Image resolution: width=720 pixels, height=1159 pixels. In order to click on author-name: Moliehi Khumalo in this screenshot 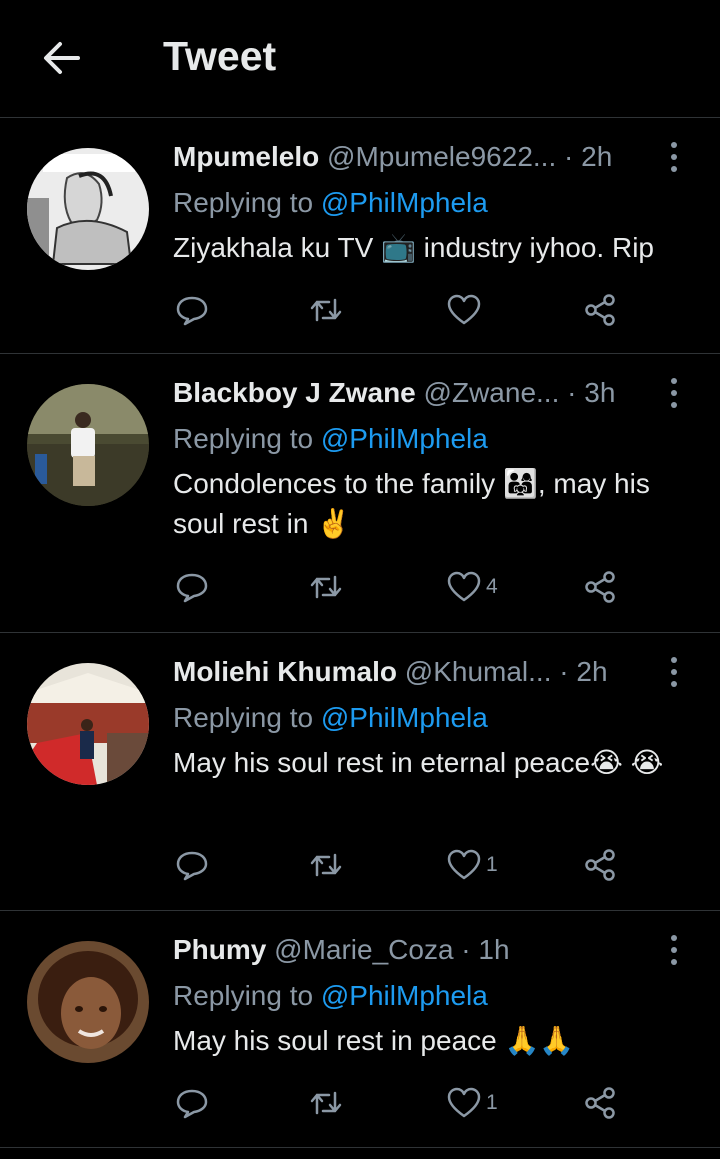, I will do `click(285, 671)`.